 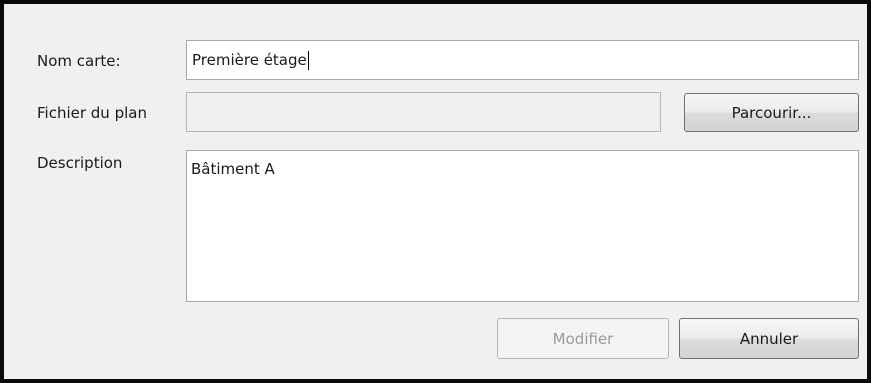 What do you see at coordinates (522, 60) in the screenshot?
I see `map-name-input: Première étage` at bounding box center [522, 60].